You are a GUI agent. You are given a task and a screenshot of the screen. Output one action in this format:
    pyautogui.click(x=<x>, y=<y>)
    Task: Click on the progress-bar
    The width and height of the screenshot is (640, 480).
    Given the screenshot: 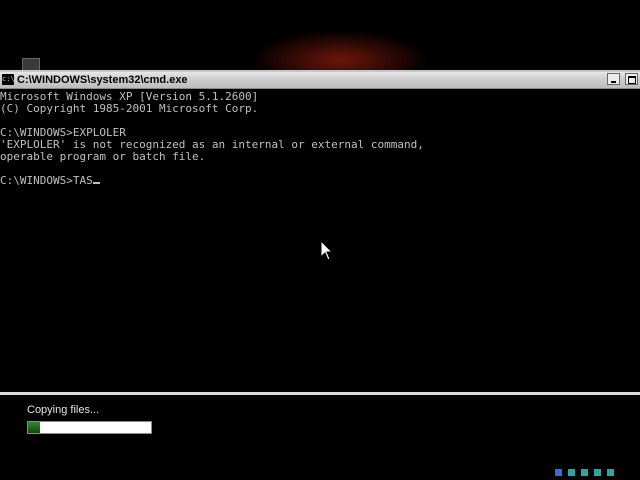 What is the action you would take?
    pyautogui.click(x=89, y=427)
    